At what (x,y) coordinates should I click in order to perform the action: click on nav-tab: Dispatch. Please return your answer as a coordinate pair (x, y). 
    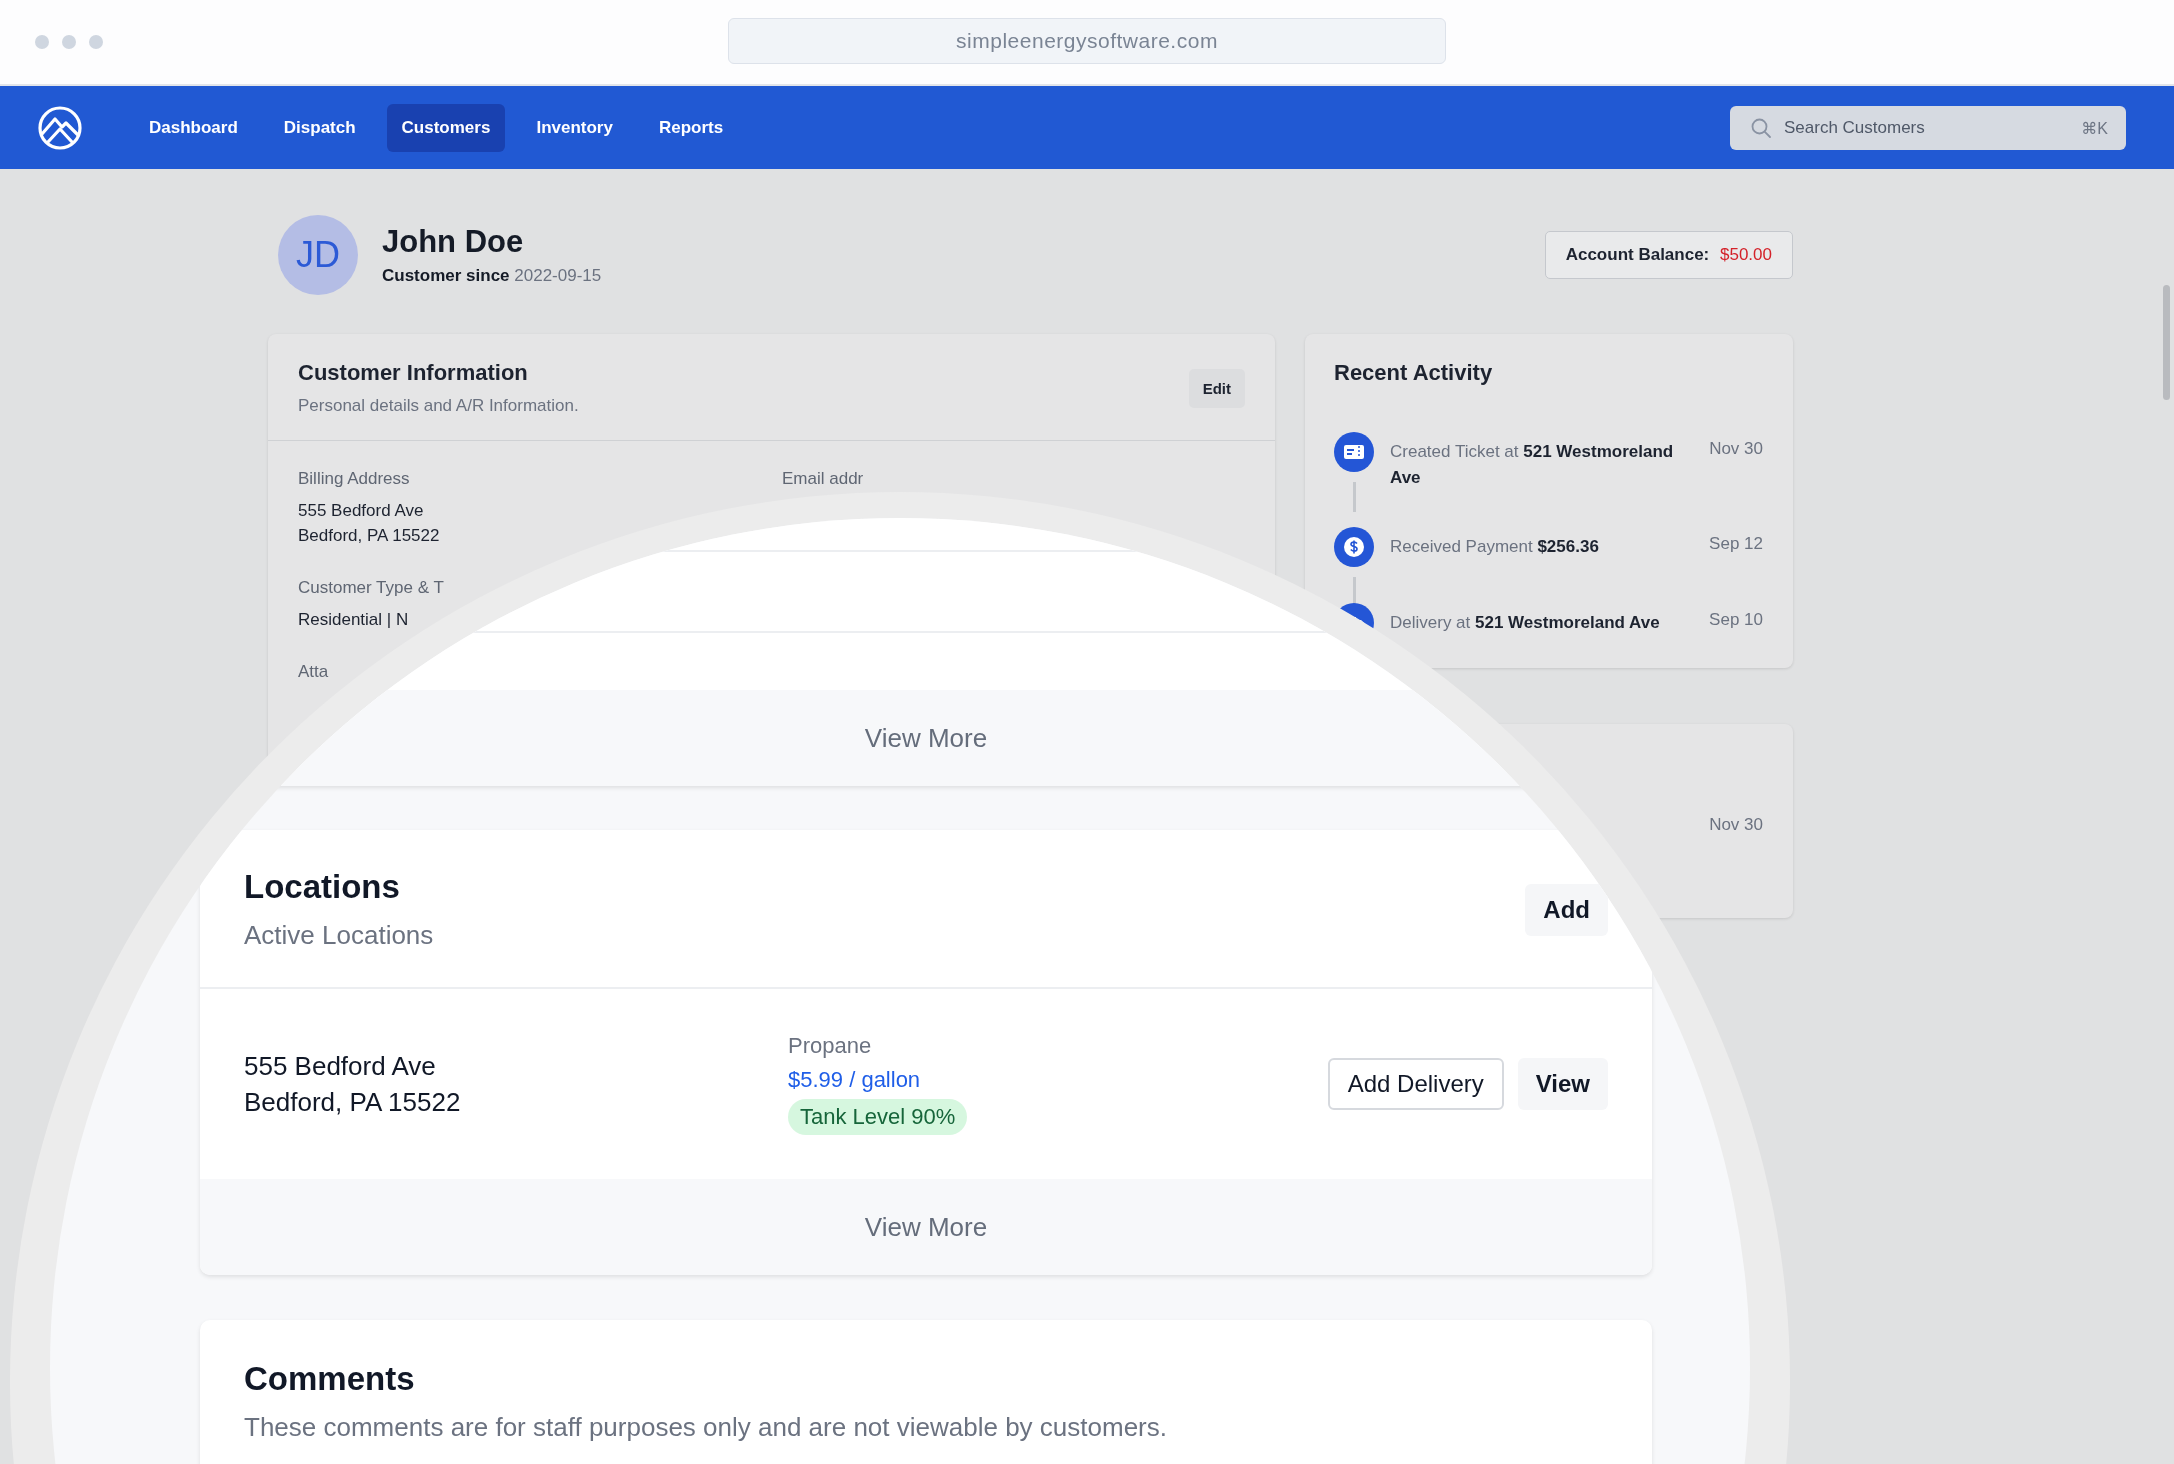
    Looking at the image, I should click on (319, 127).